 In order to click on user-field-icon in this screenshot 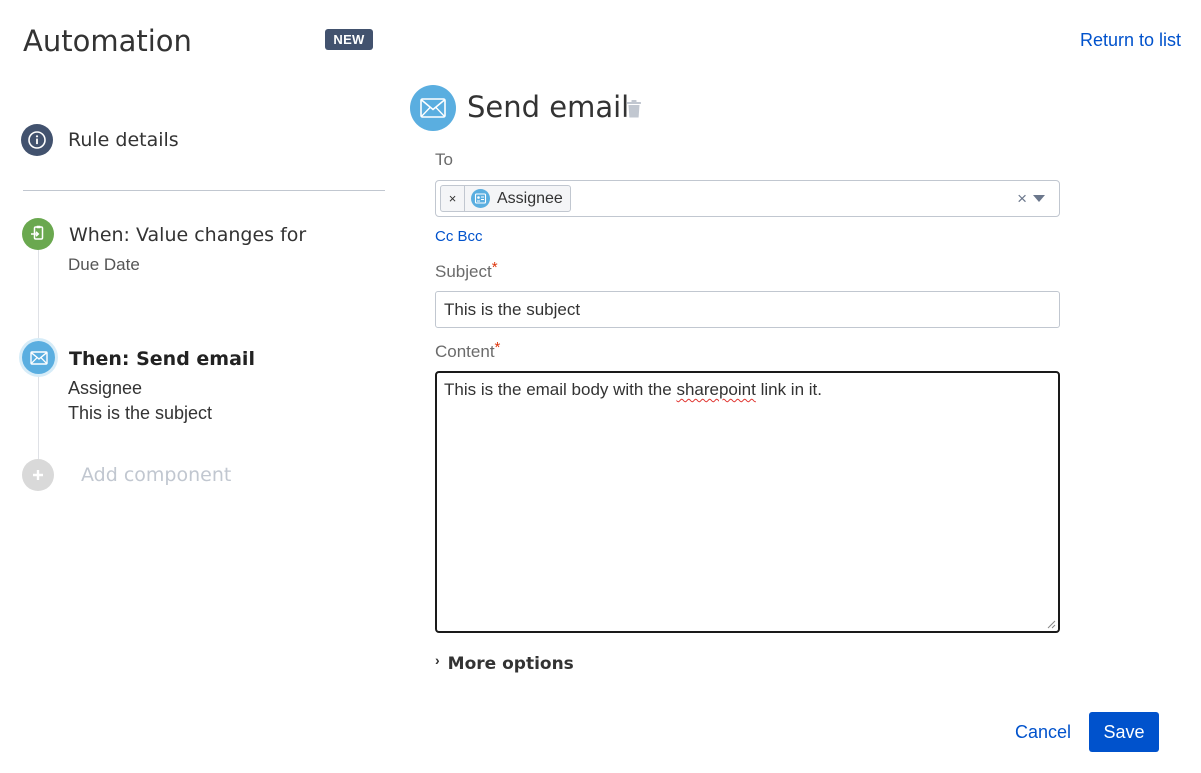, I will do `click(480, 198)`.